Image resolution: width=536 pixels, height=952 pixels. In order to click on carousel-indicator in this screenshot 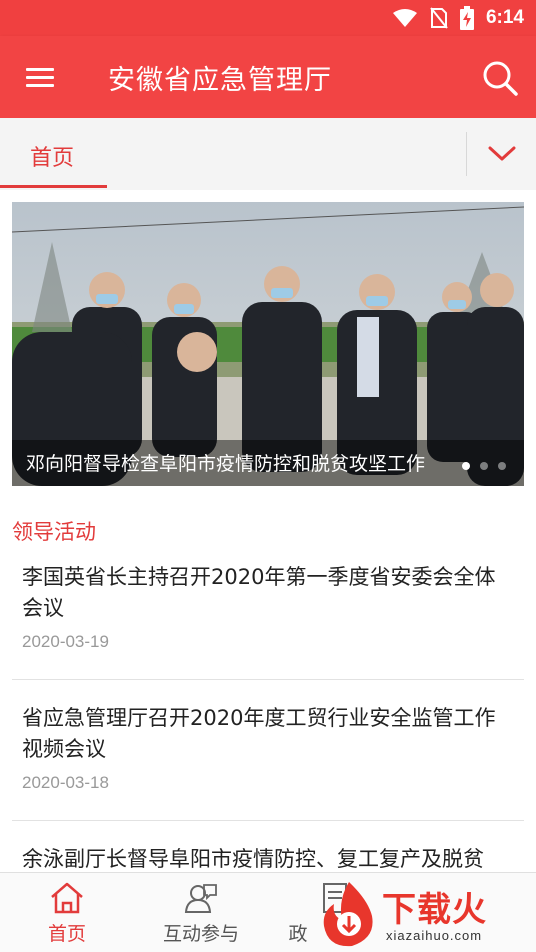, I will do `click(484, 466)`.